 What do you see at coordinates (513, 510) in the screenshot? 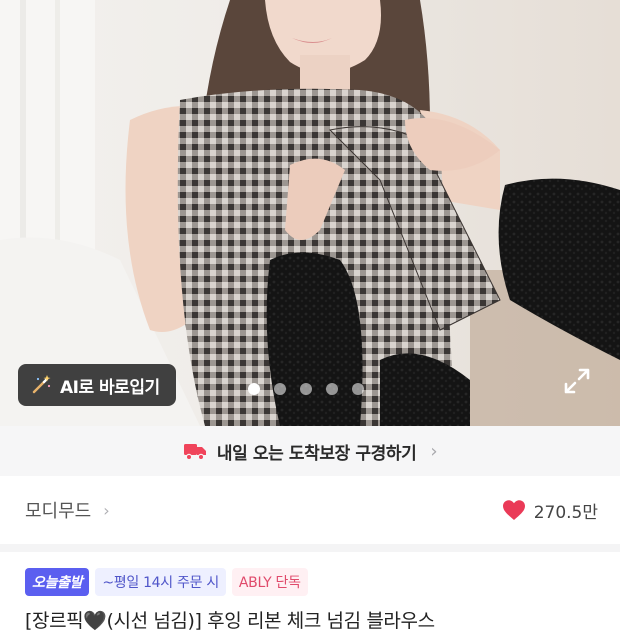
I see `heart-icon` at bounding box center [513, 510].